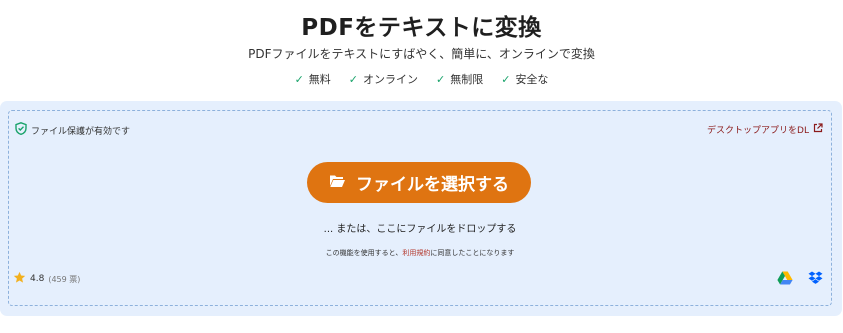 The width and height of the screenshot is (843, 333). I want to click on protection-indicator: ファイル保護が有効です, so click(72, 130).